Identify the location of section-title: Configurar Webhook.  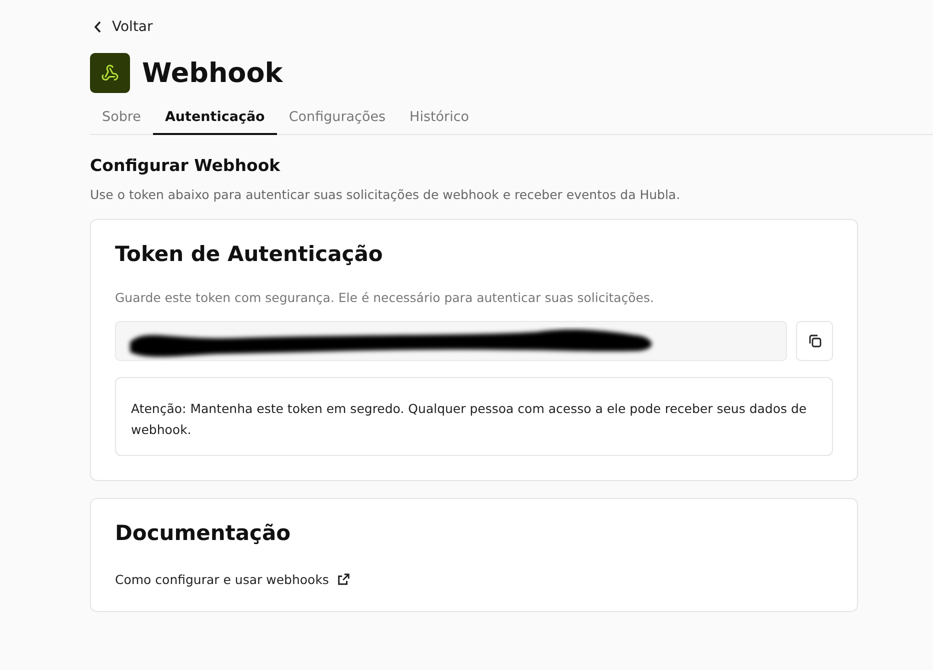
(186, 165).